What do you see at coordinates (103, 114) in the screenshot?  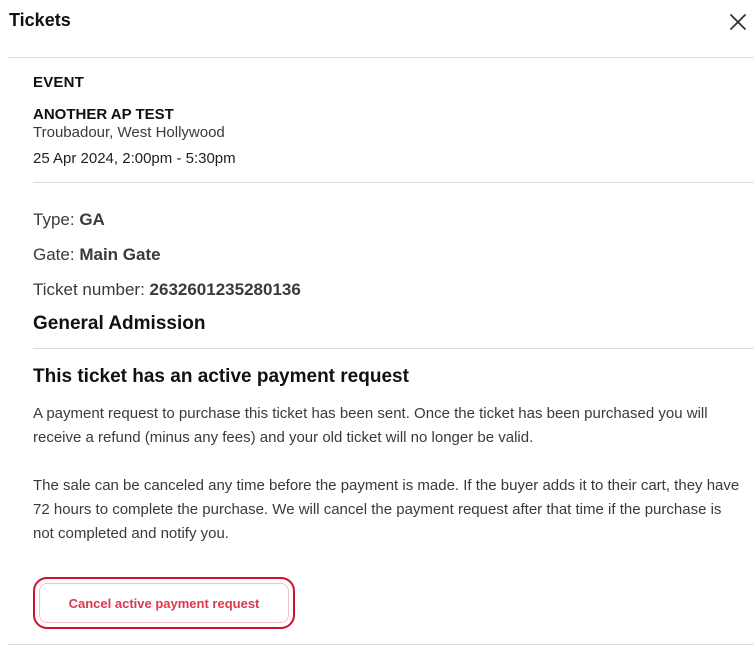 I see `event-name: ANOTHER AP TEST` at bounding box center [103, 114].